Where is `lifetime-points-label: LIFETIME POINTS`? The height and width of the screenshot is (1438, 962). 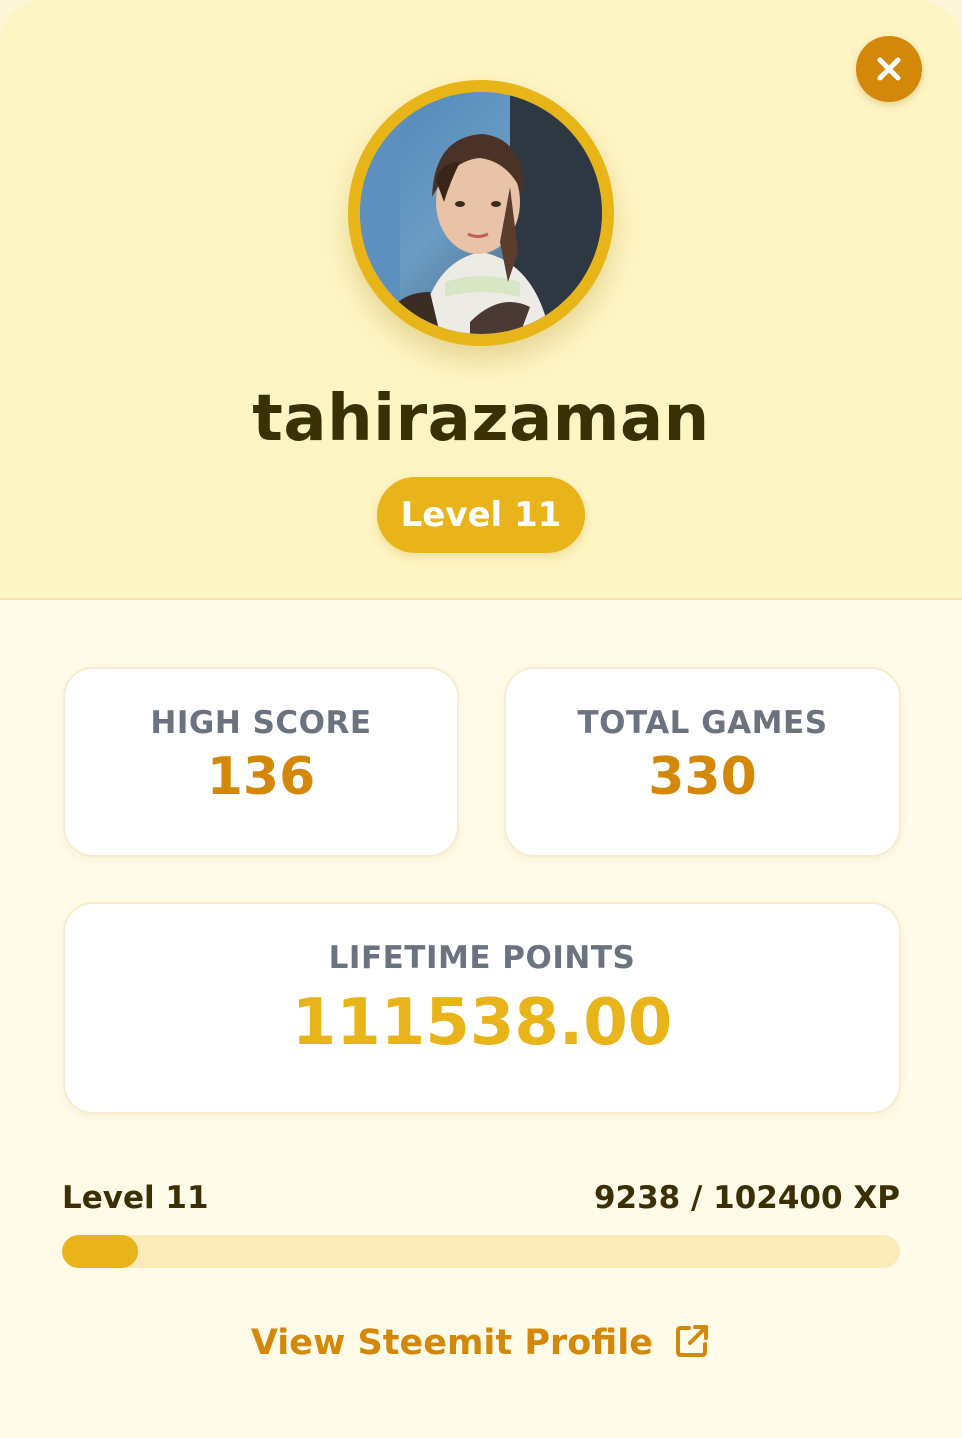 lifetime-points-label: LIFETIME POINTS is located at coordinates (482, 958).